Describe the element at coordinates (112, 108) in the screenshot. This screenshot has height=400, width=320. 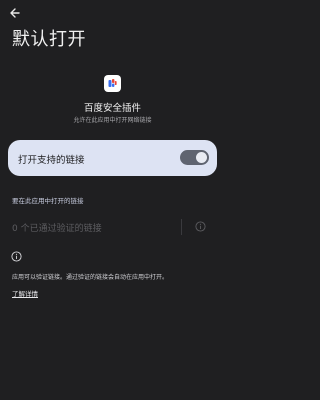
I see `app-name: 百度安全插件` at that location.